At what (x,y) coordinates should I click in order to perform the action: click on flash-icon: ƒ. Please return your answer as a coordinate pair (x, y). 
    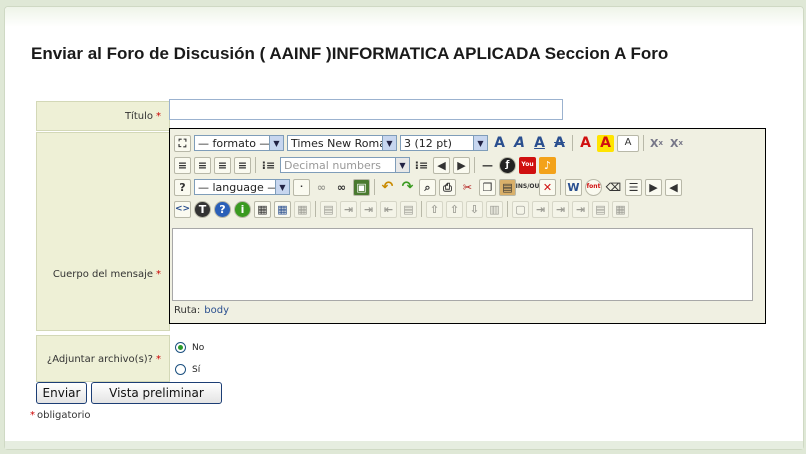
    Looking at the image, I should click on (507, 165).